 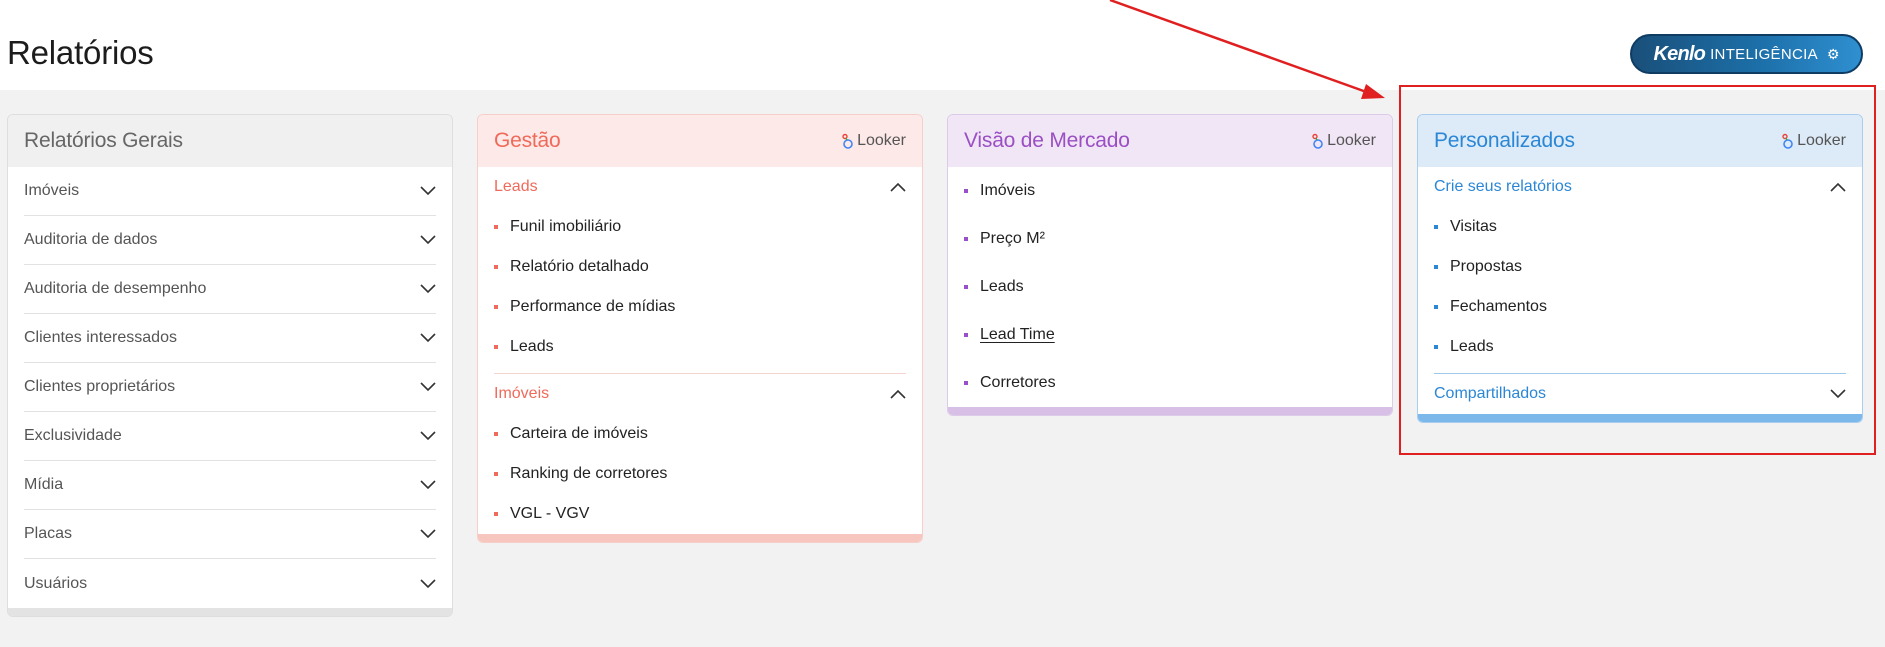 What do you see at coordinates (1008, 190) in the screenshot?
I see `report-label: Imóveis` at bounding box center [1008, 190].